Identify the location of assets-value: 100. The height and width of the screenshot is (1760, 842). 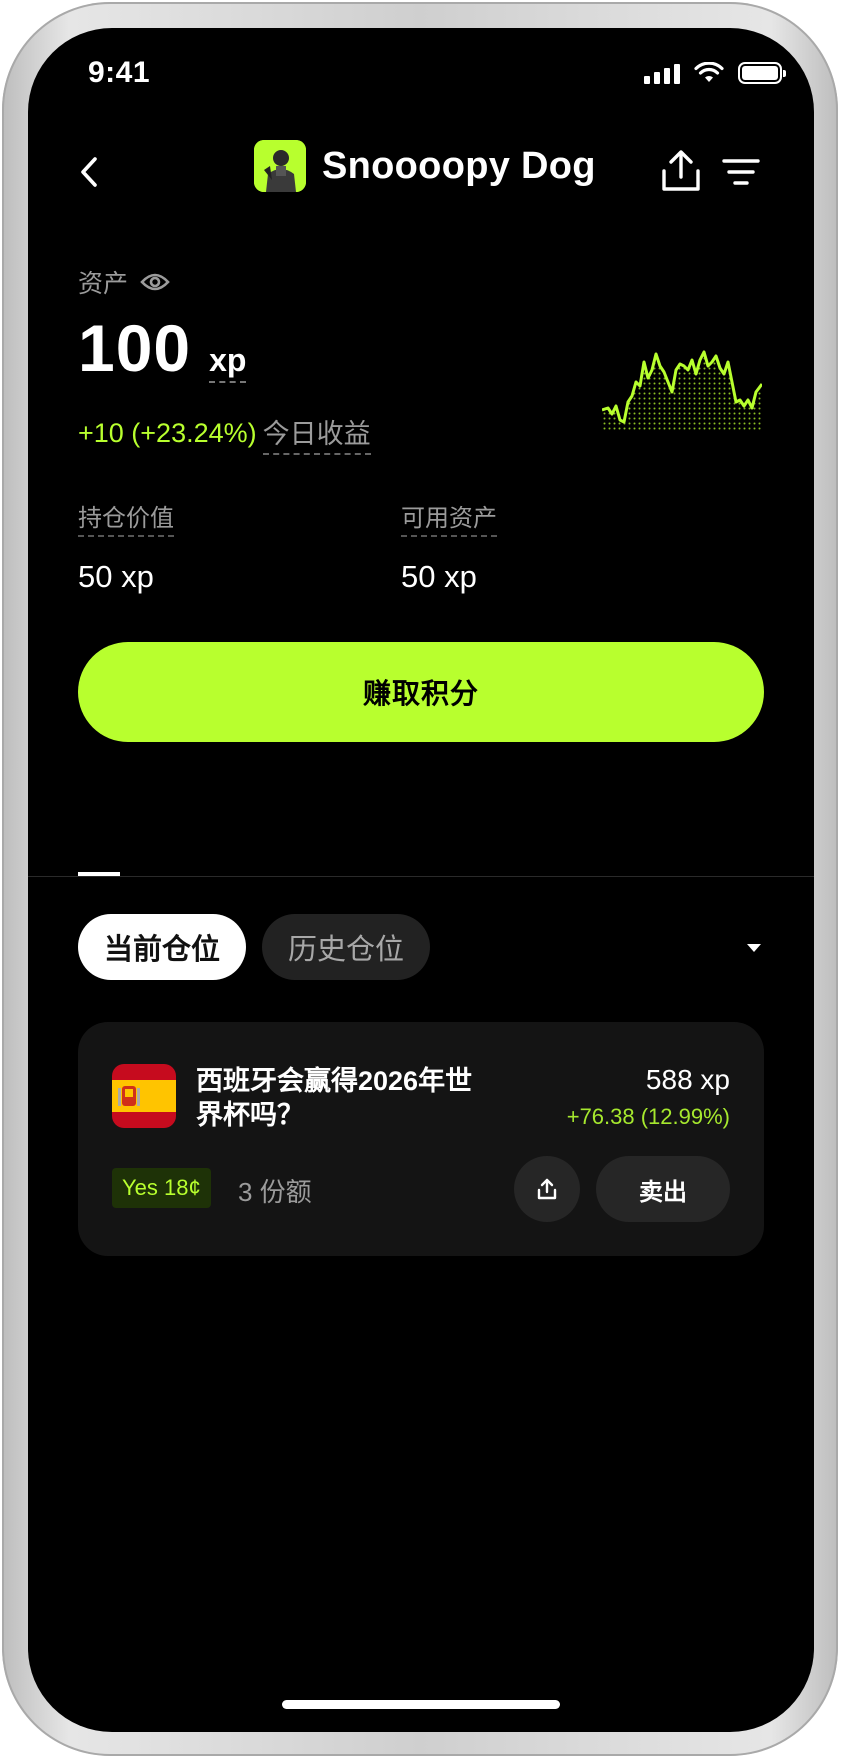
(135, 348).